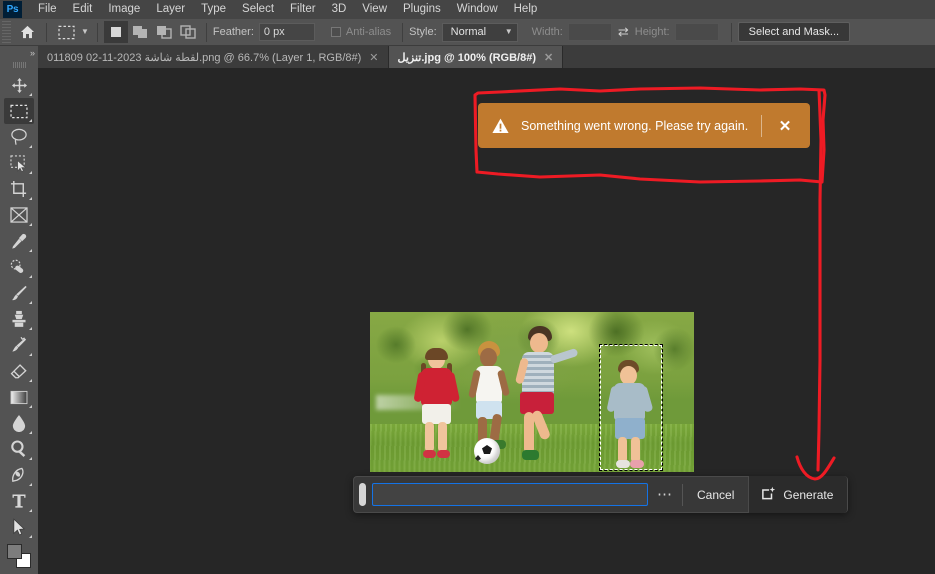  Describe the element at coordinates (233, 32) in the screenshot. I see `feather-label: Feather:` at that location.